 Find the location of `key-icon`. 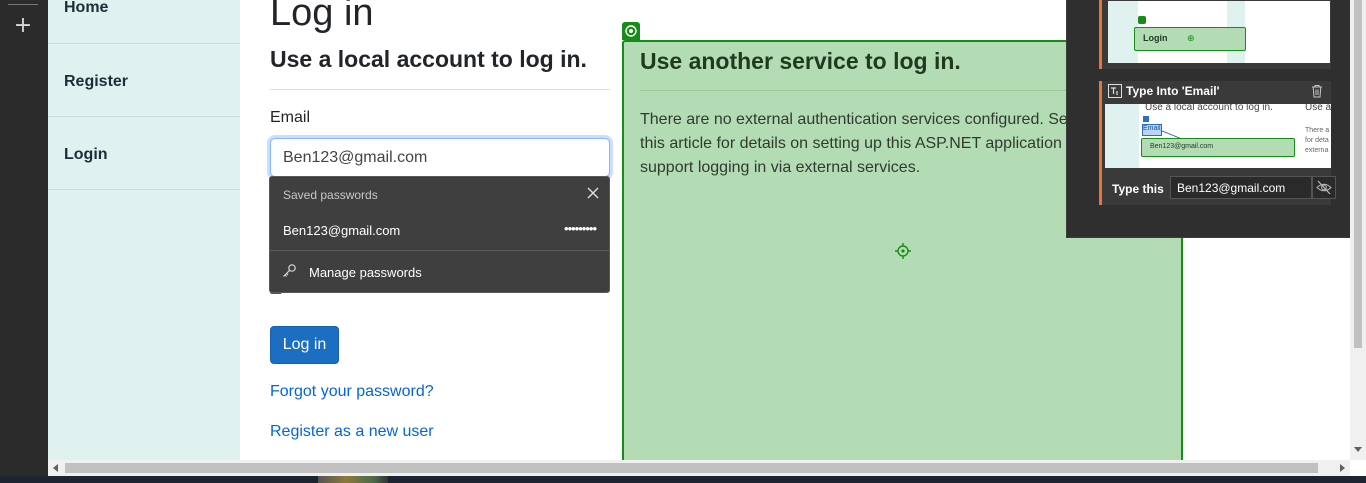

key-icon is located at coordinates (289, 270).